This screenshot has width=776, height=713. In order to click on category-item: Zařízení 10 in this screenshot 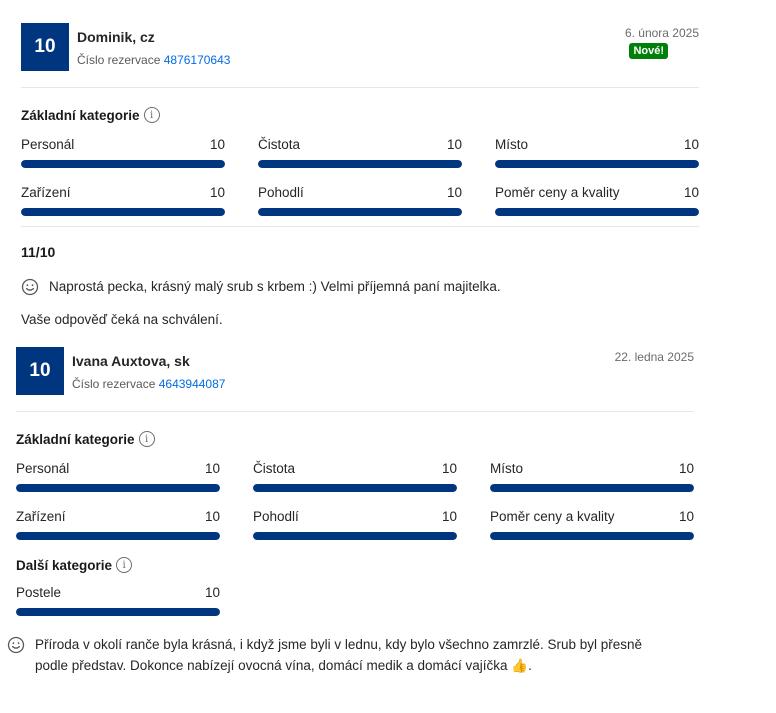, I will do `click(123, 200)`.